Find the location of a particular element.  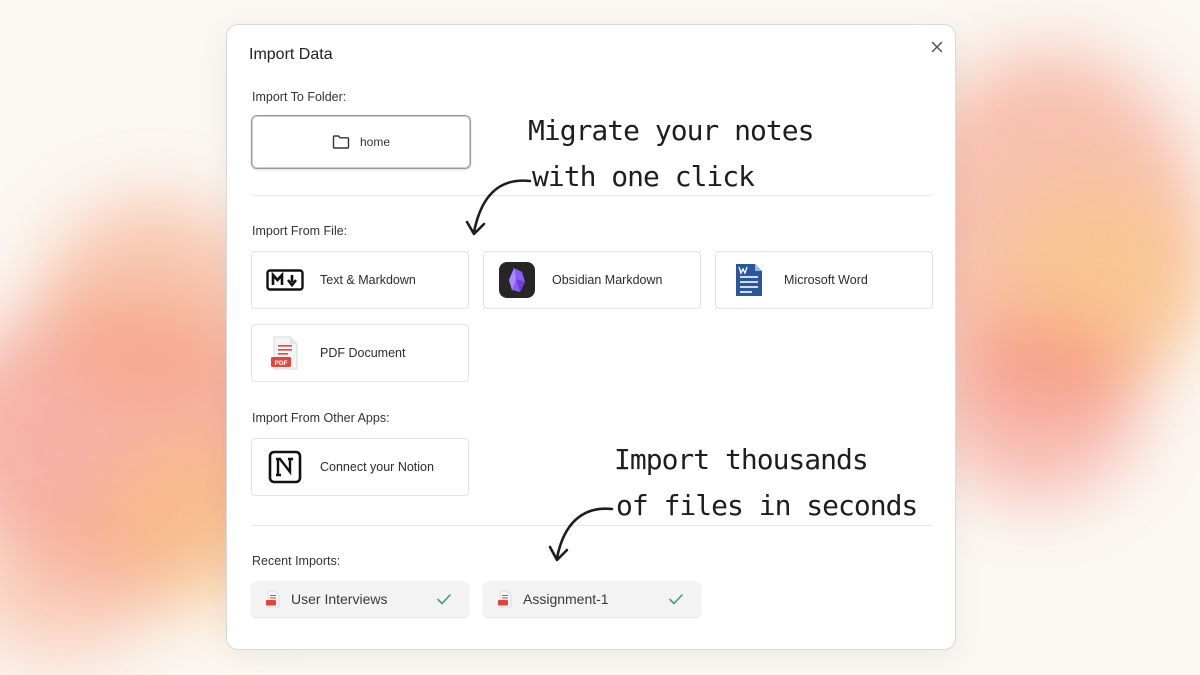

annotation-migrate: Migrate your notes with one click is located at coordinates (671, 154).